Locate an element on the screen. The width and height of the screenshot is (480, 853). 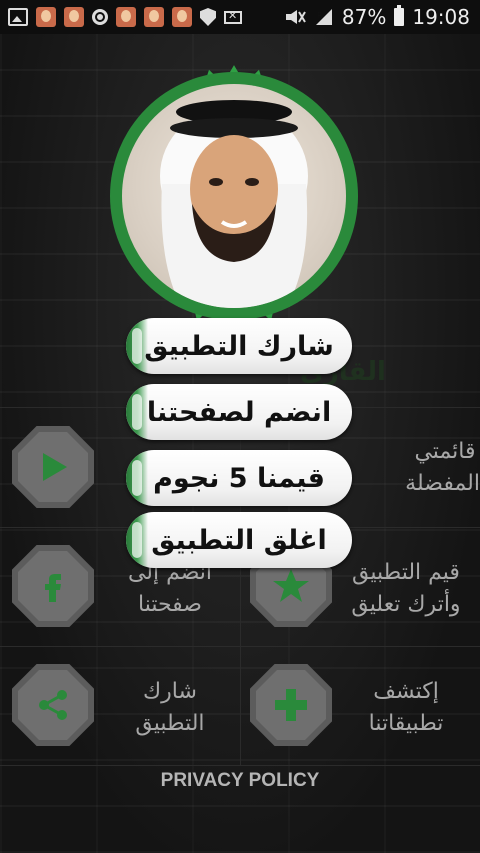
share-app-label: شارك التطبيق is located at coordinates (170, 708).